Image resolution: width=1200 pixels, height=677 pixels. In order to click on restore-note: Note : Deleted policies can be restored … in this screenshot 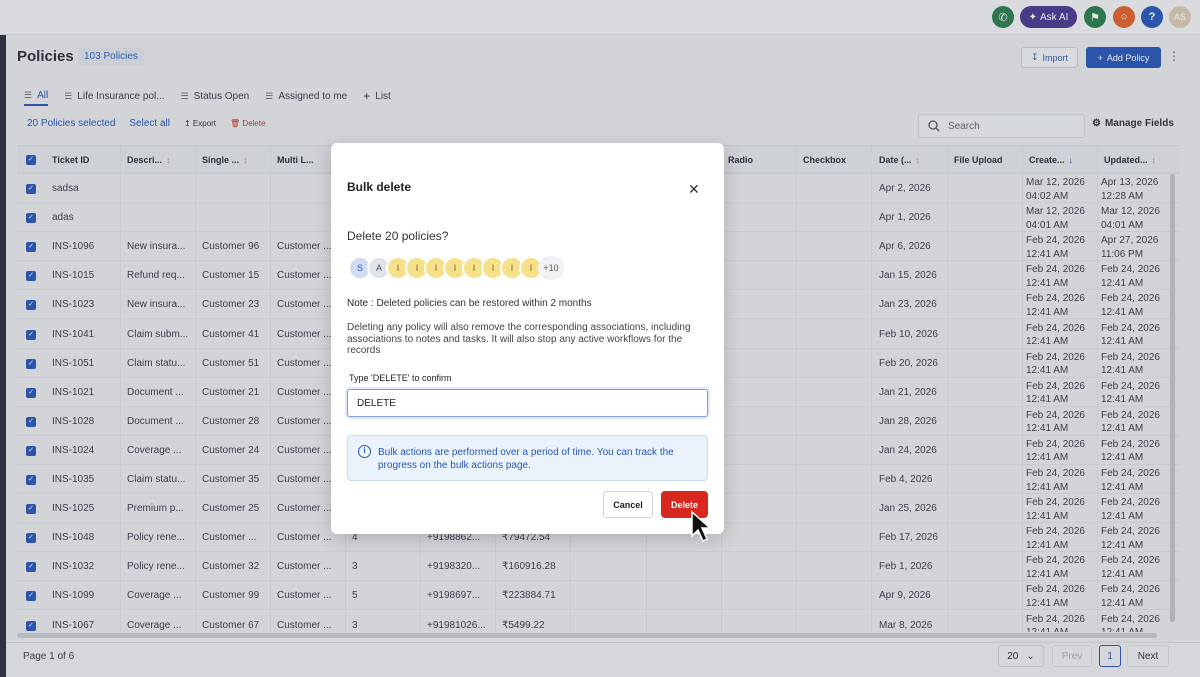, I will do `click(469, 303)`.